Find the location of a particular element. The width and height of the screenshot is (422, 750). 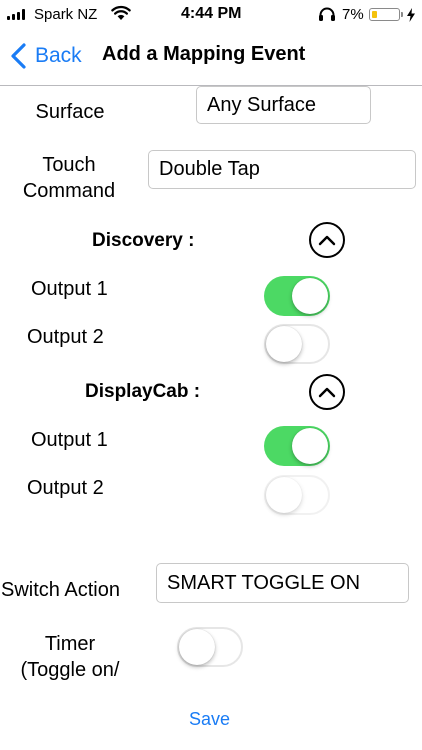

battery-tip is located at coordinates (402, 14).